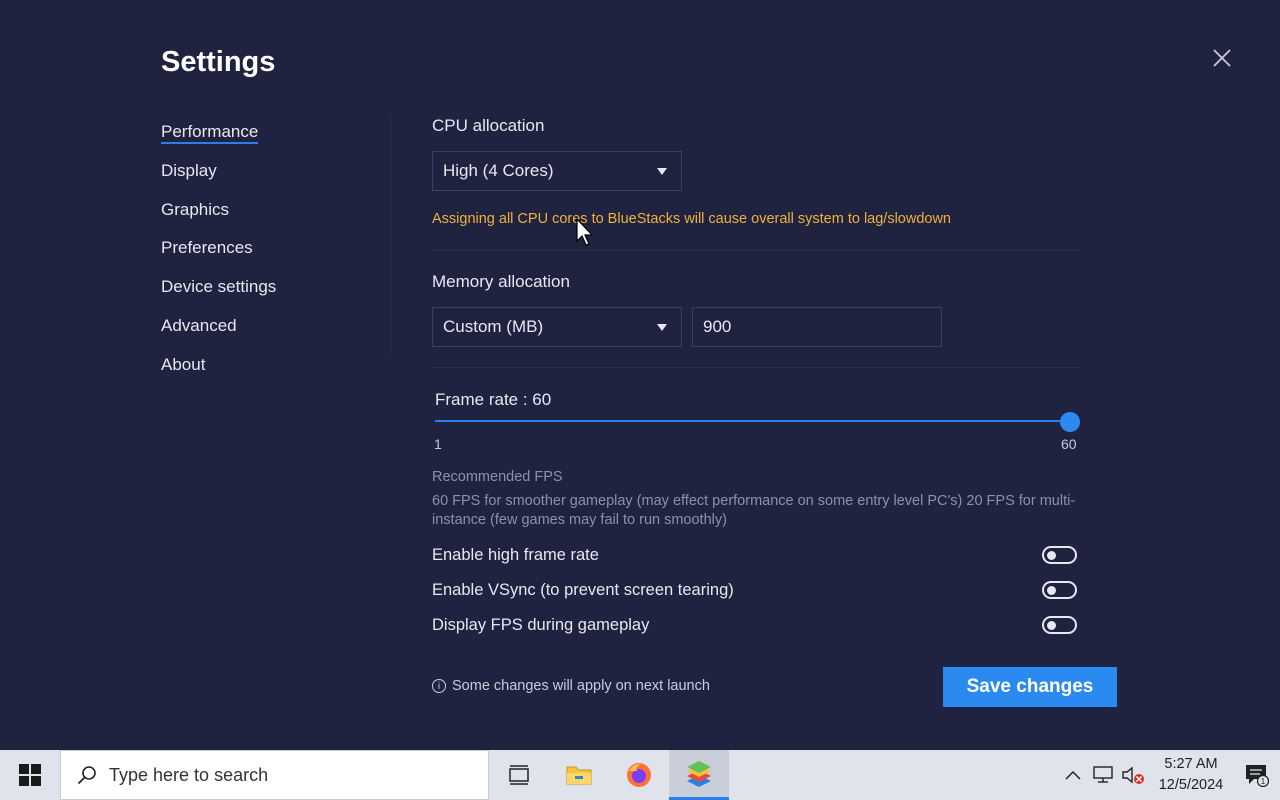  What do you see at coordinates (583, 589) in the screenshot?
I see `toggle-label: Enable VSync (to prevent screen tearing)` at bounding box center [583, 589].